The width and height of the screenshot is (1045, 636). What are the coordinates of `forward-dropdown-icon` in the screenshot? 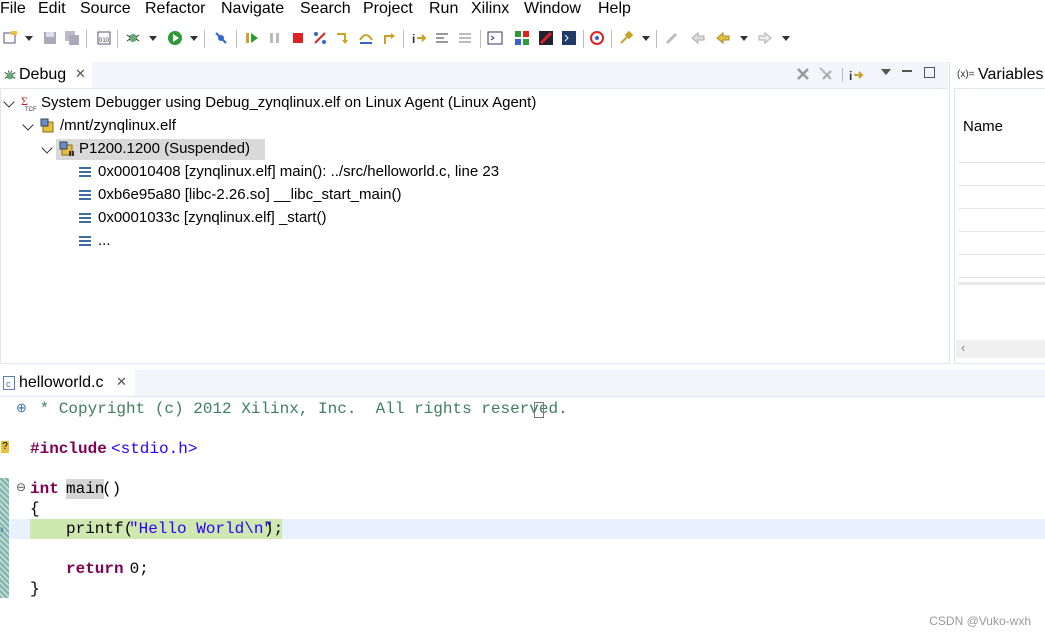 It's located at (786, 38).